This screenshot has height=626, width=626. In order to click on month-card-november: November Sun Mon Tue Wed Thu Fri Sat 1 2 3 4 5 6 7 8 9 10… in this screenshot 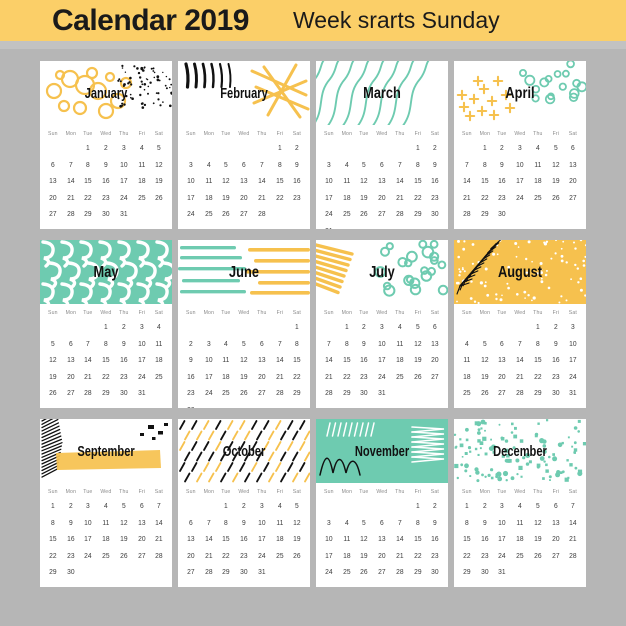, I will do `click(382, 503)`.